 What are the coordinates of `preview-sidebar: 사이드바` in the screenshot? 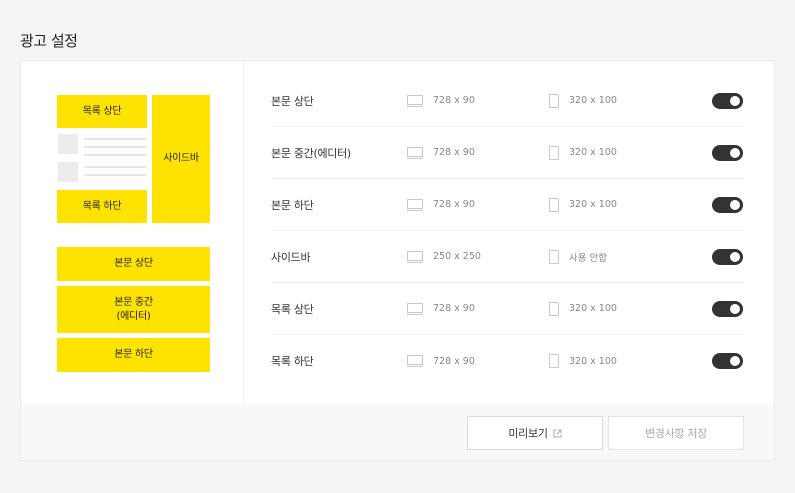 It's located at (181, 159).